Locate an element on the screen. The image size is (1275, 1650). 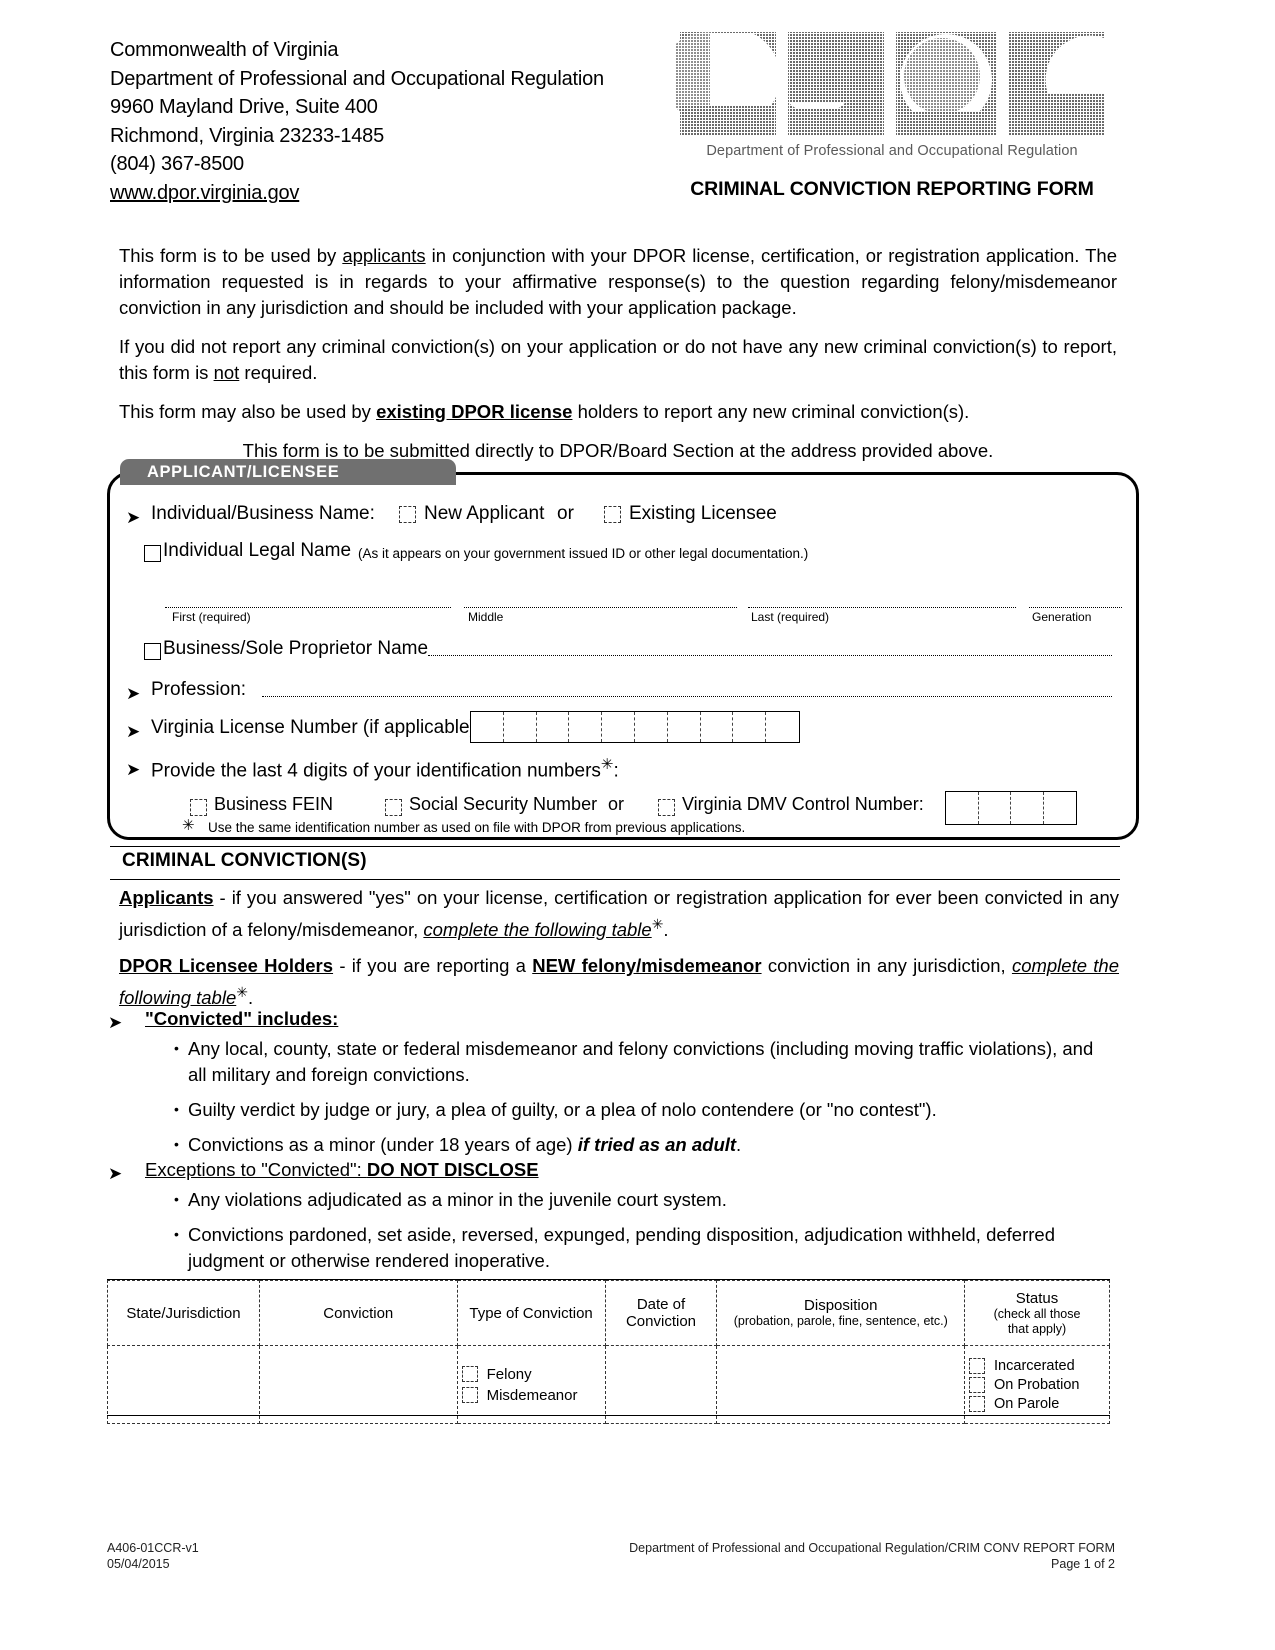
felony-option: Felony is located at coordinates (531, 1374).